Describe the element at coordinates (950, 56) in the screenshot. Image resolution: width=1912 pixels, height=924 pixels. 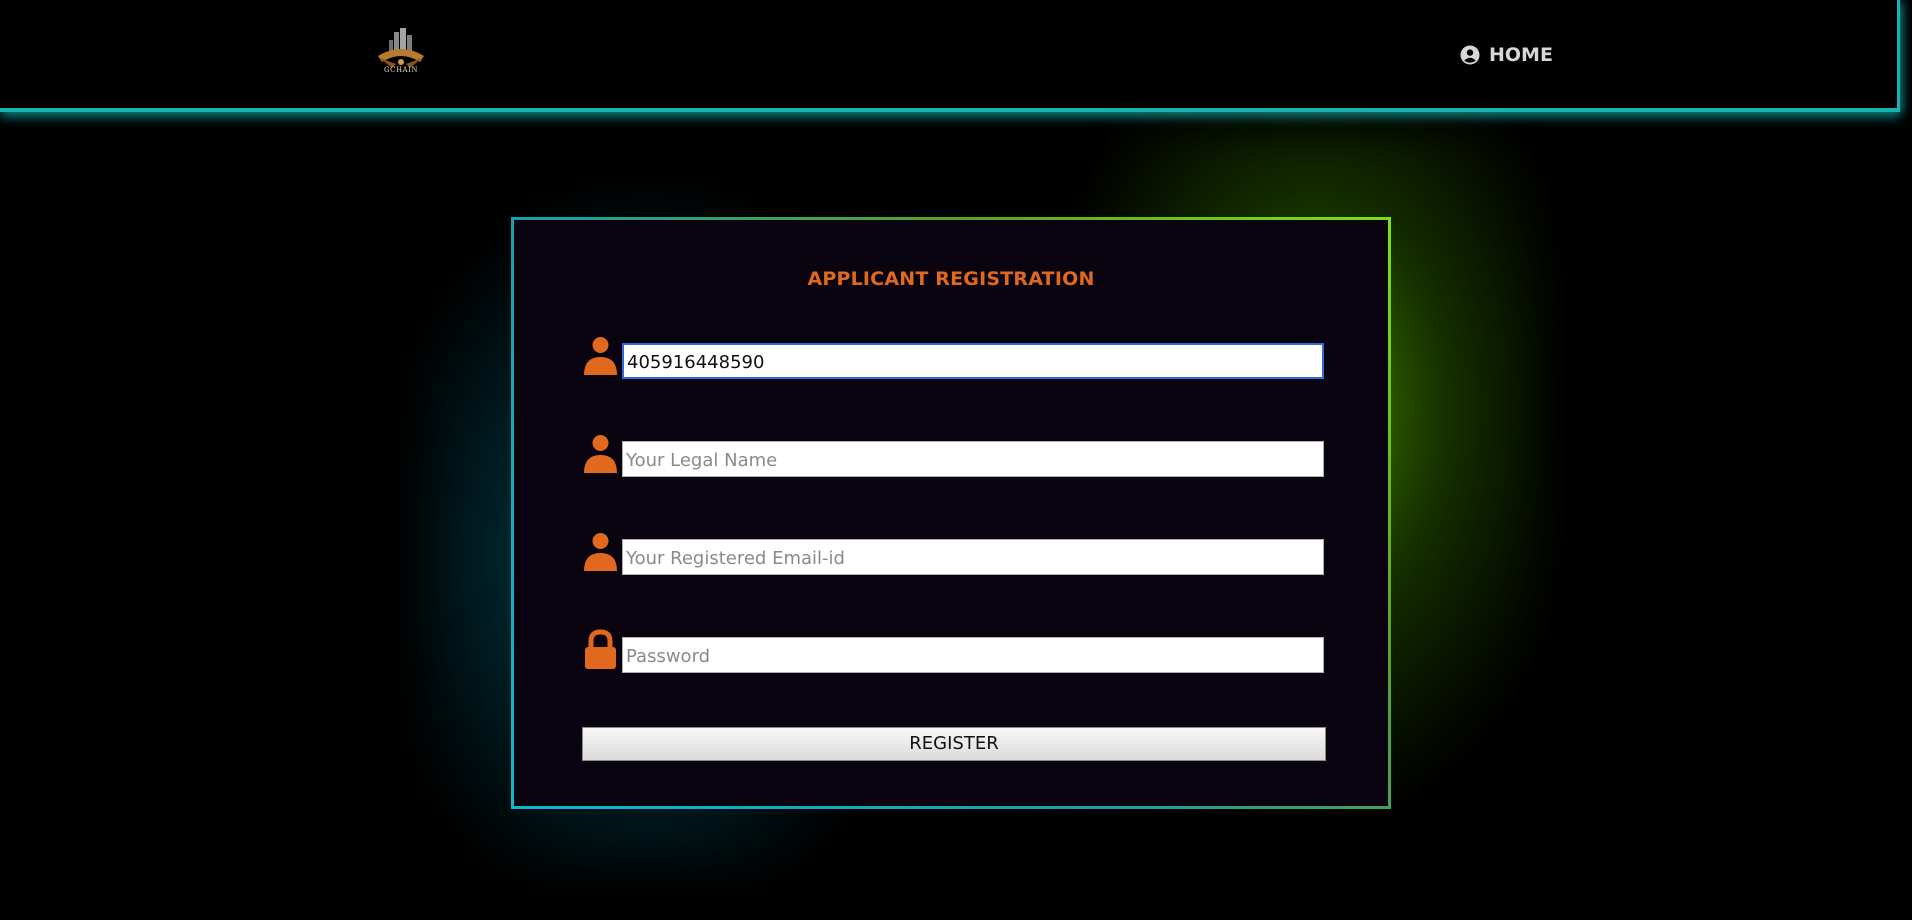
I see `navbar: GCHAIN HOME` at that location.